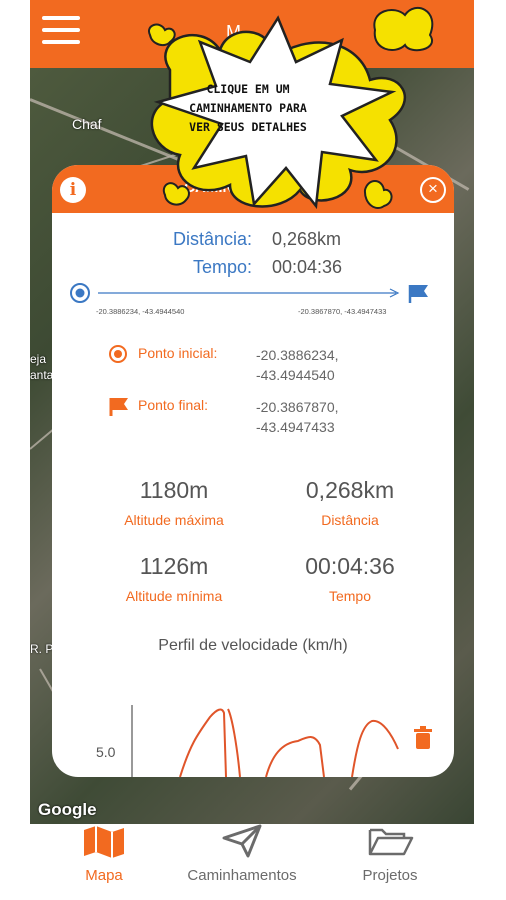  Describe the element at coordinates (118, 407) in the screenshot. I see `flag-icon` at that location.